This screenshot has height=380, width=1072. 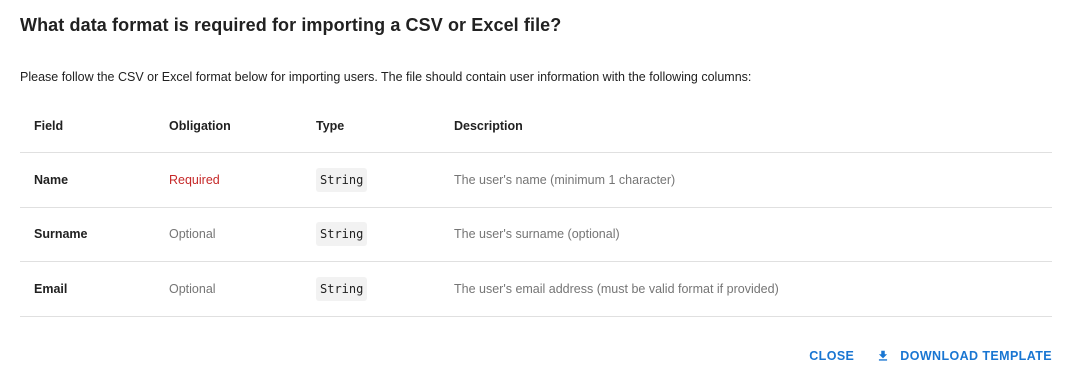 What do you see at coordinates (976, 356) in the screenshot?
I see `download-template-label: DOWNLOAD TEMPLATE` at bounding box center [976, 356].